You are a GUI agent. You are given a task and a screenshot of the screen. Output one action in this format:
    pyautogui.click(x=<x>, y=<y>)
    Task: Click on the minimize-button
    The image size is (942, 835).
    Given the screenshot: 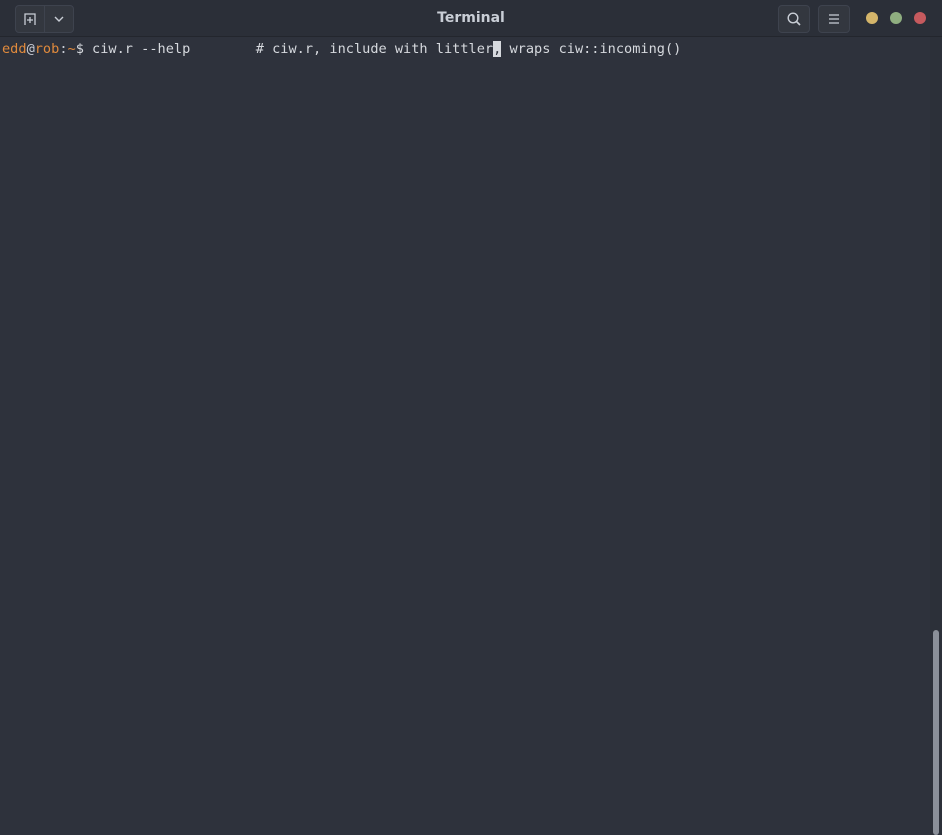 What is the action you would take?
    pyautogui.click(x=872, y=18)
    